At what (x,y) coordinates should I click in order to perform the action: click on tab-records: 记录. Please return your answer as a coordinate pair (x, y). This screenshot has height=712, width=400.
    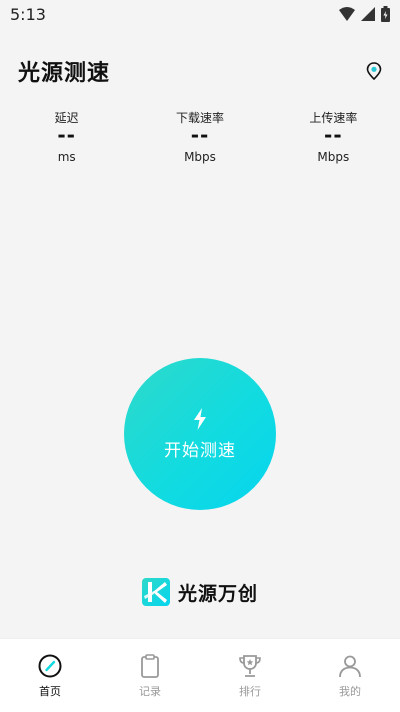
    Looking at the image, I should click on (150, 675).